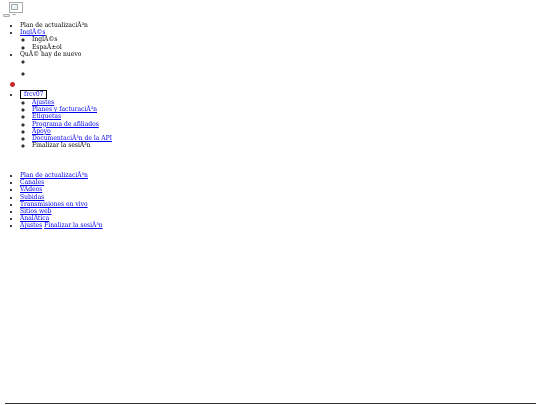 This screenshot has height=405, width=540. What do you see at coordinates (126, 131) in the screenshot?
I see `user-menu-item: Apoyo` at bounding box center [126, 131].